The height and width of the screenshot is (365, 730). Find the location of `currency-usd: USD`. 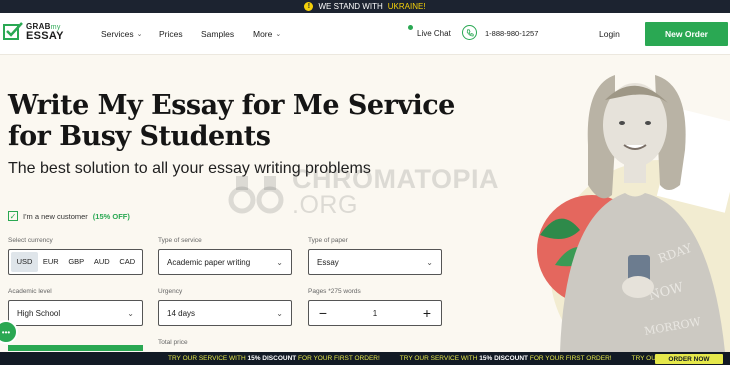

currency-usd: USD is located at coordinates (24, 262).